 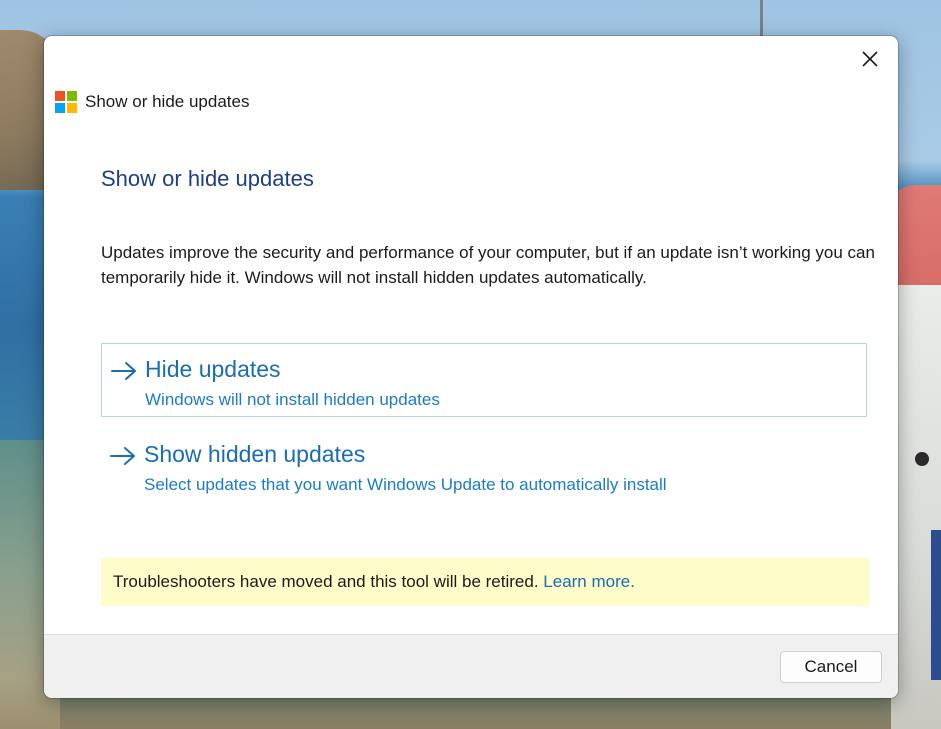 What do you see at coordinates (167, 101) in the screenshot?
I see `window-title: Show or hide updates` at bounding box center [167, 101].